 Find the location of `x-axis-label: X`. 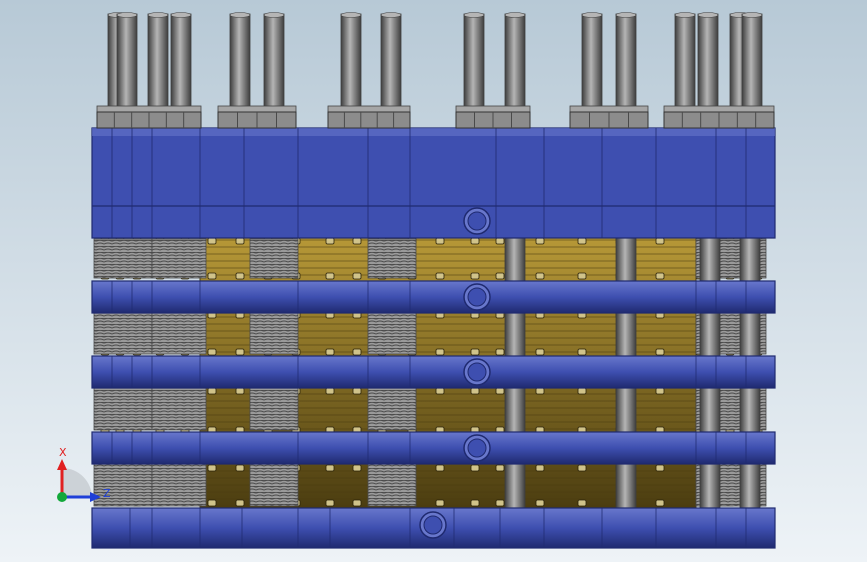

x-axis-label: X is located at coordinates (63, 452).